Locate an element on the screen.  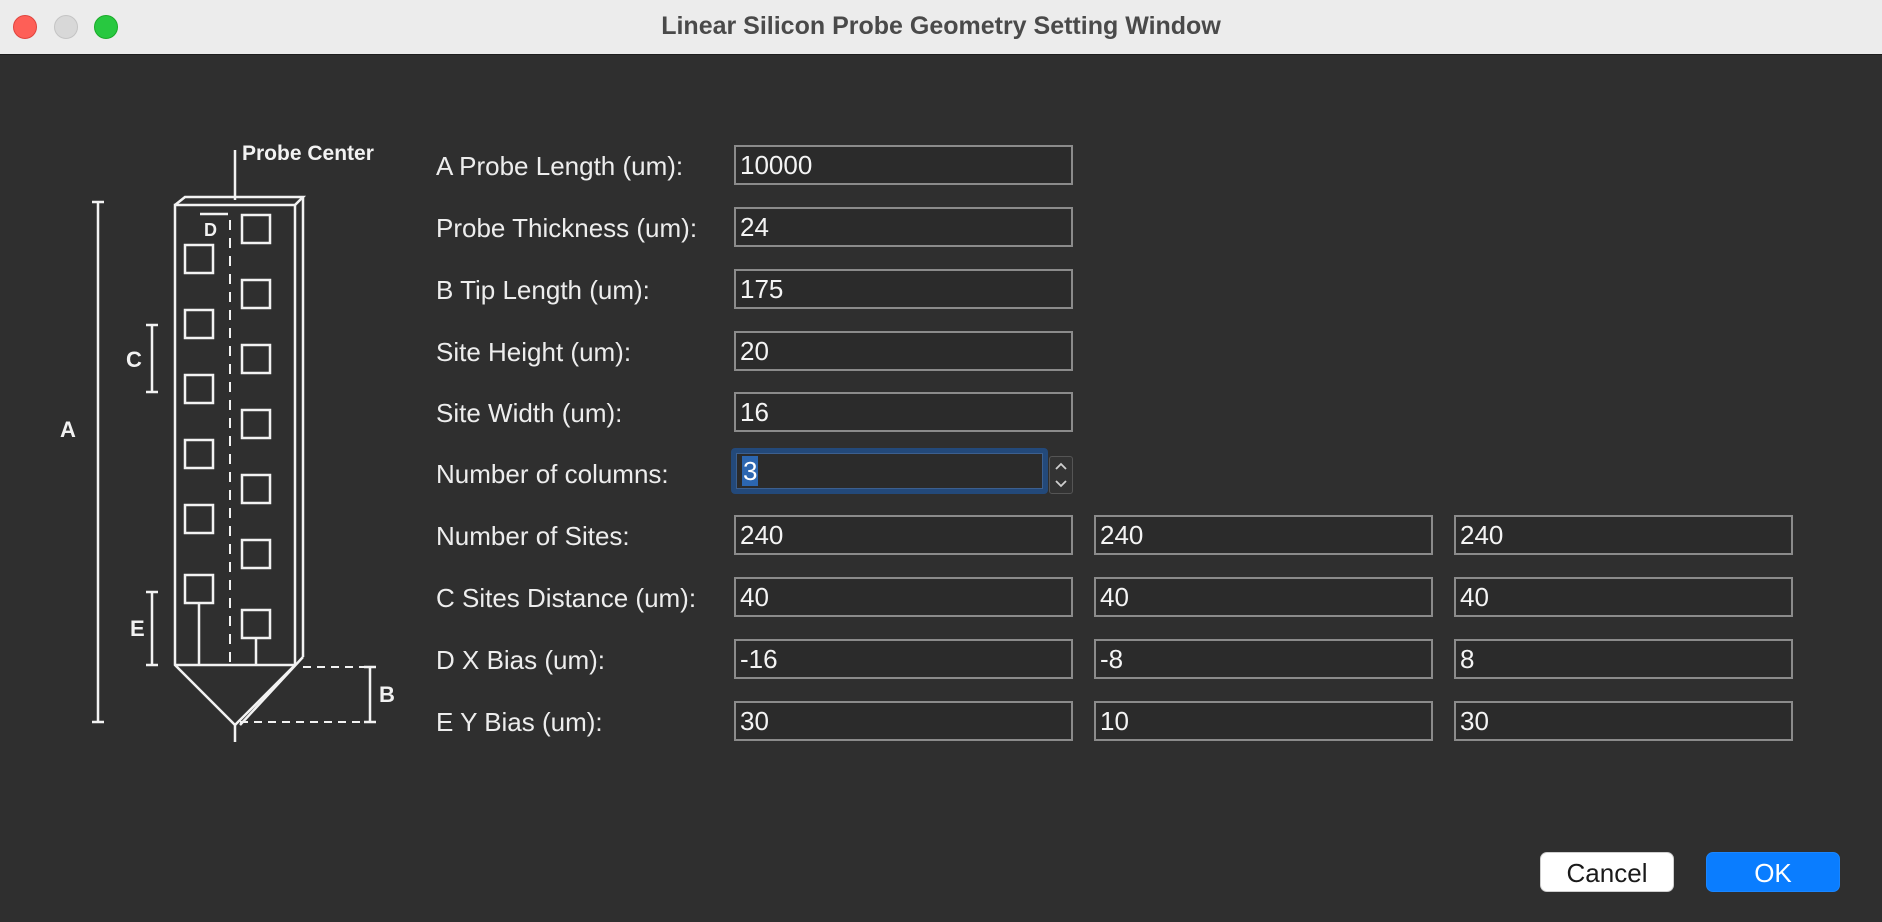
c-sites-distance-col1-input: 40 is located at coordinates (903, 597).